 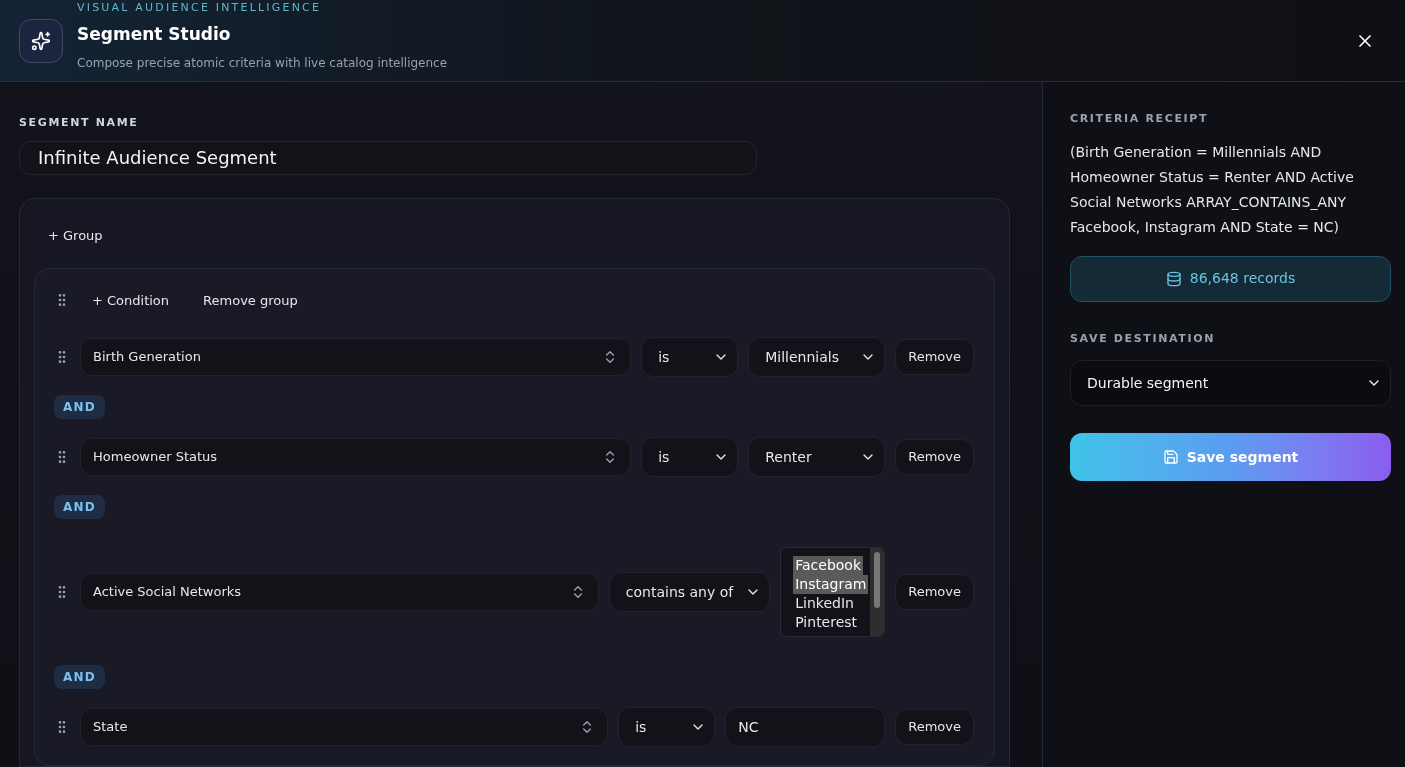 What do you see at coordinates (200, 8) in the screenshot?
I see `eyebrow-text: VISUAL AUDIENCE INTELLIGENCE` at bounding box center [200, 8].